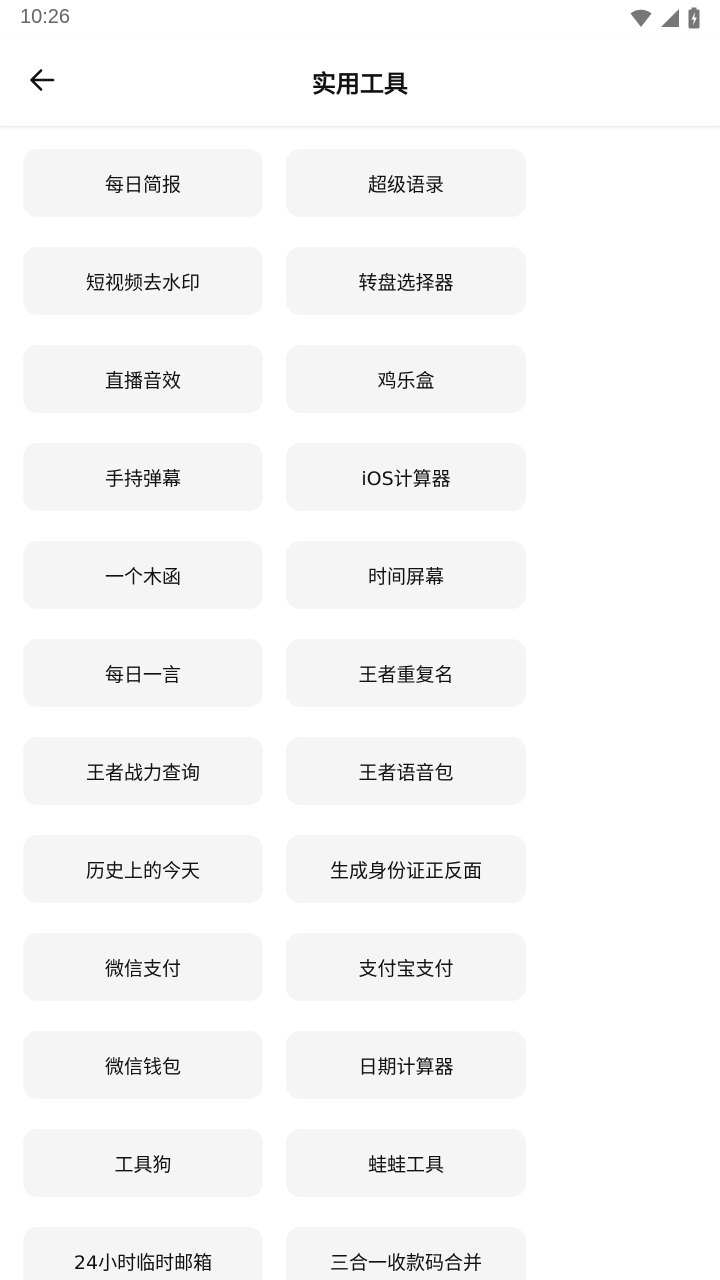  Describe the element at coordinates (143, 967) in the screenshot. I see `tool-button-wechat-pay: 微信支付` at that location.